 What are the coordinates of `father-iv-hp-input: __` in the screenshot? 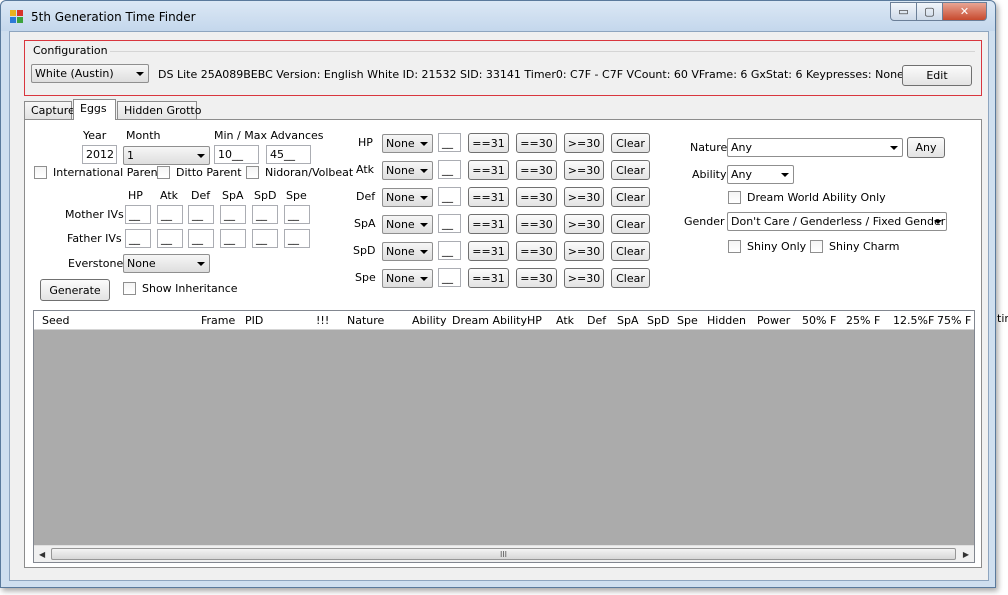 It's located at (138, 238).